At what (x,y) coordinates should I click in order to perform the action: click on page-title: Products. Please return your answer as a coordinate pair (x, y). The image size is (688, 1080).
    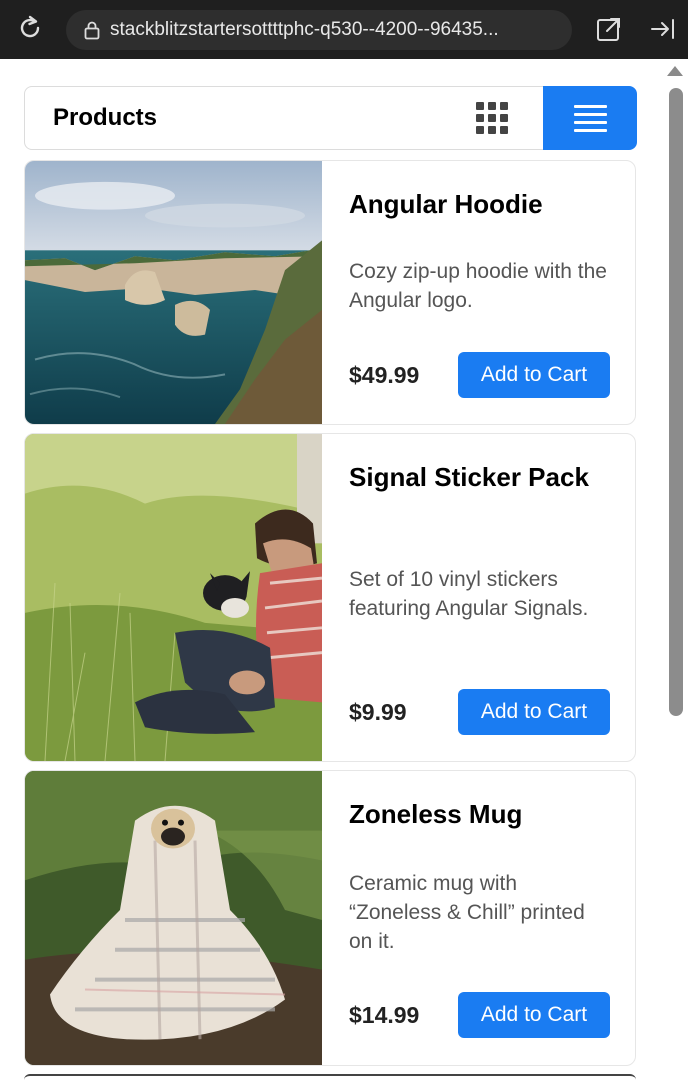
    Looking at the image, I should click on (105, 117).